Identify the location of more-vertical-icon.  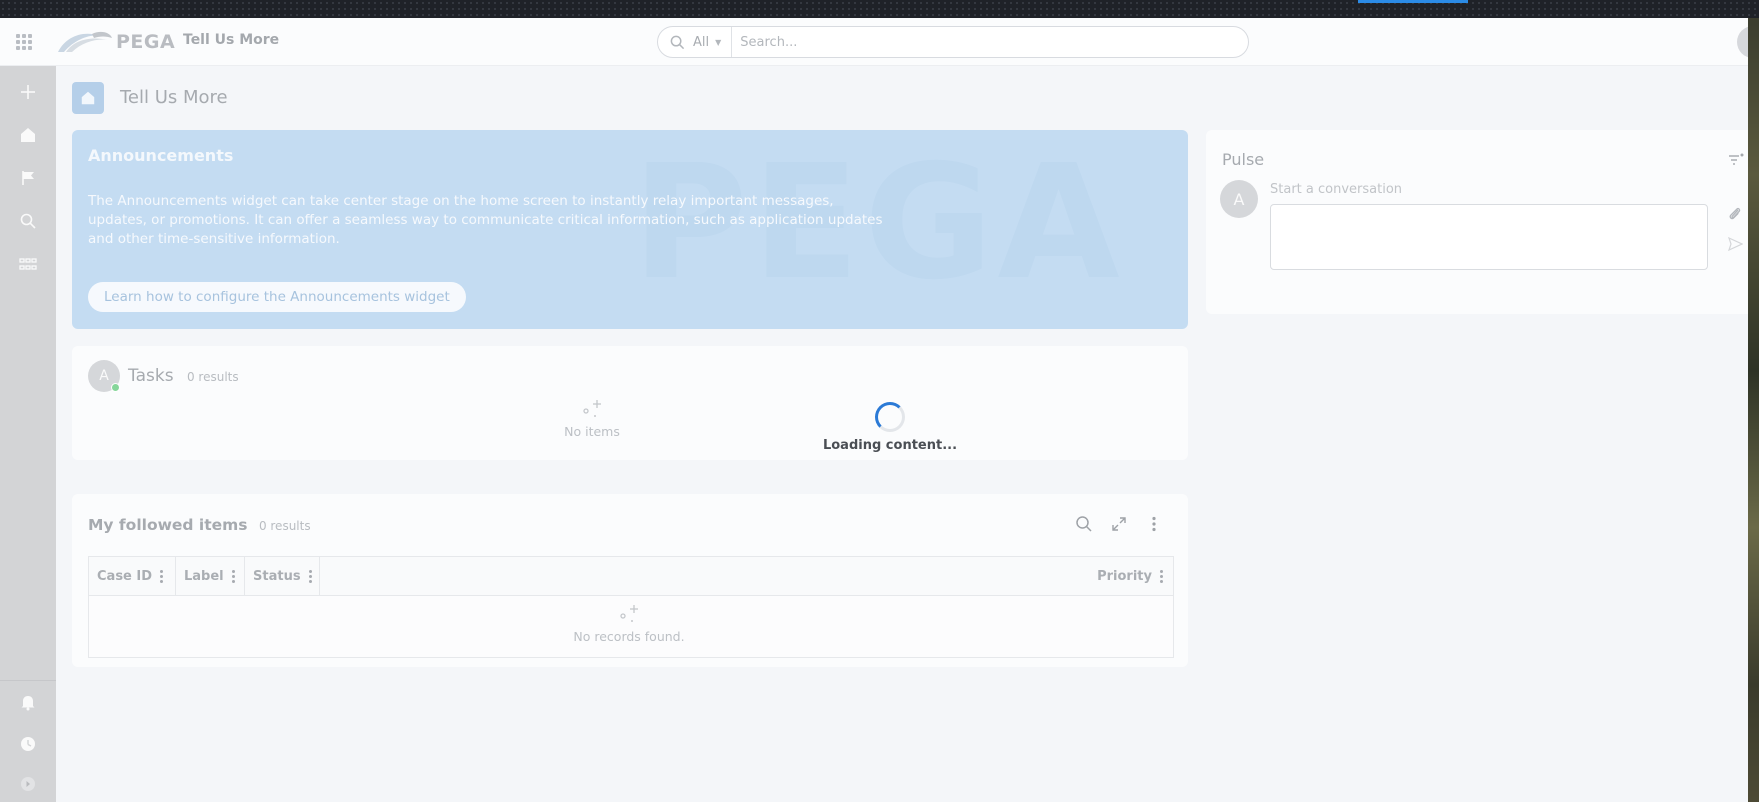
(1154, 524).